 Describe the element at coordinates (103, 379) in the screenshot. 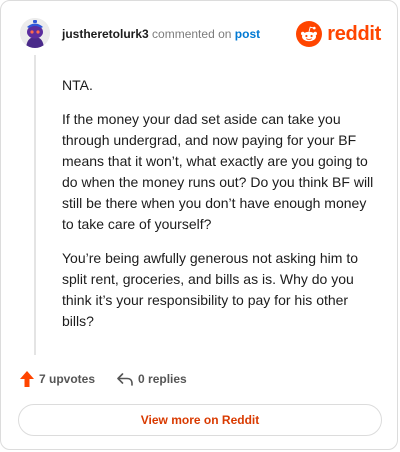

I see `comment-actions: 7 upvotes 0 replies` at that location.